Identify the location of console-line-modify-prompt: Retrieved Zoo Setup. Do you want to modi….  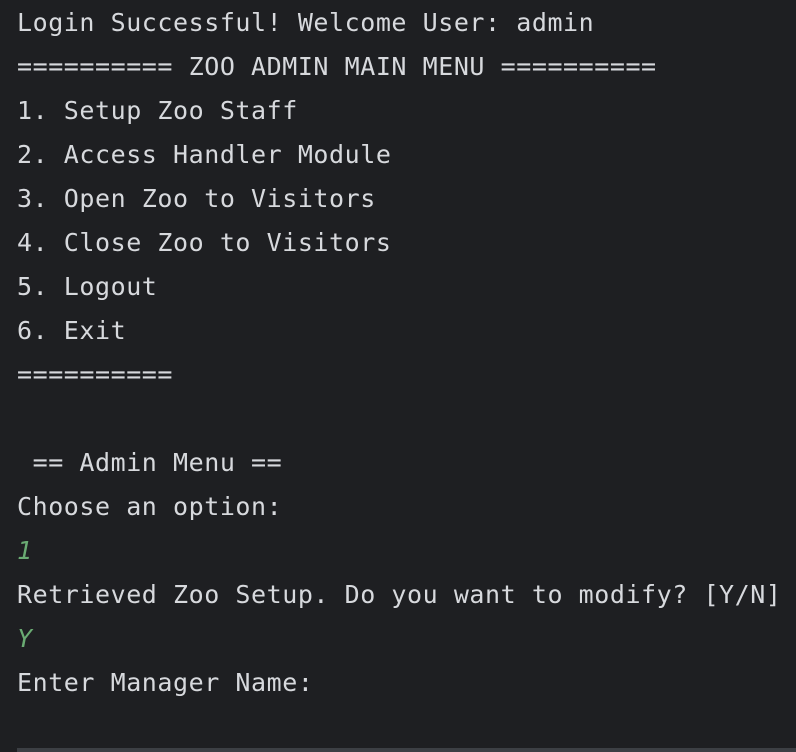
(399, 594).